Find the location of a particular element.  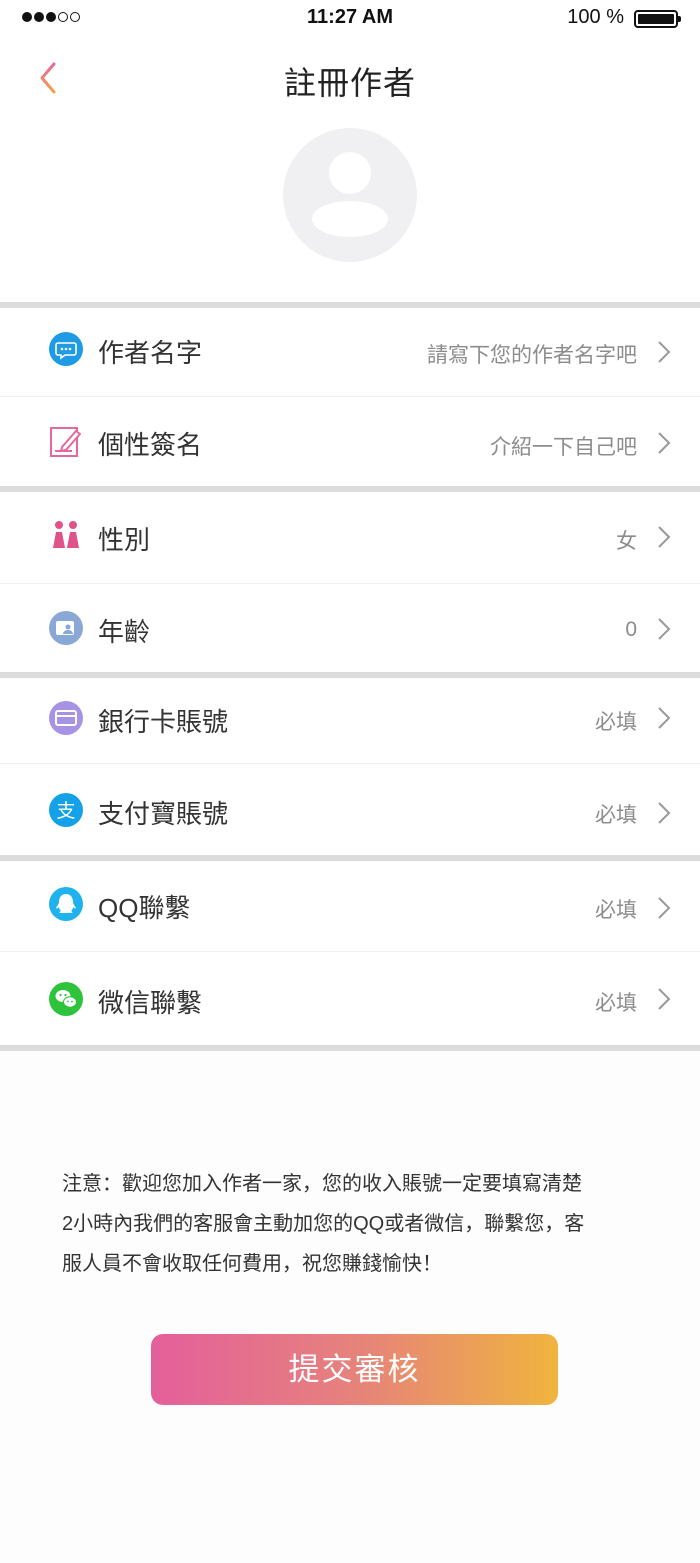

row-value: 介紹一下自己吧 is located at coordinates (563, 447).